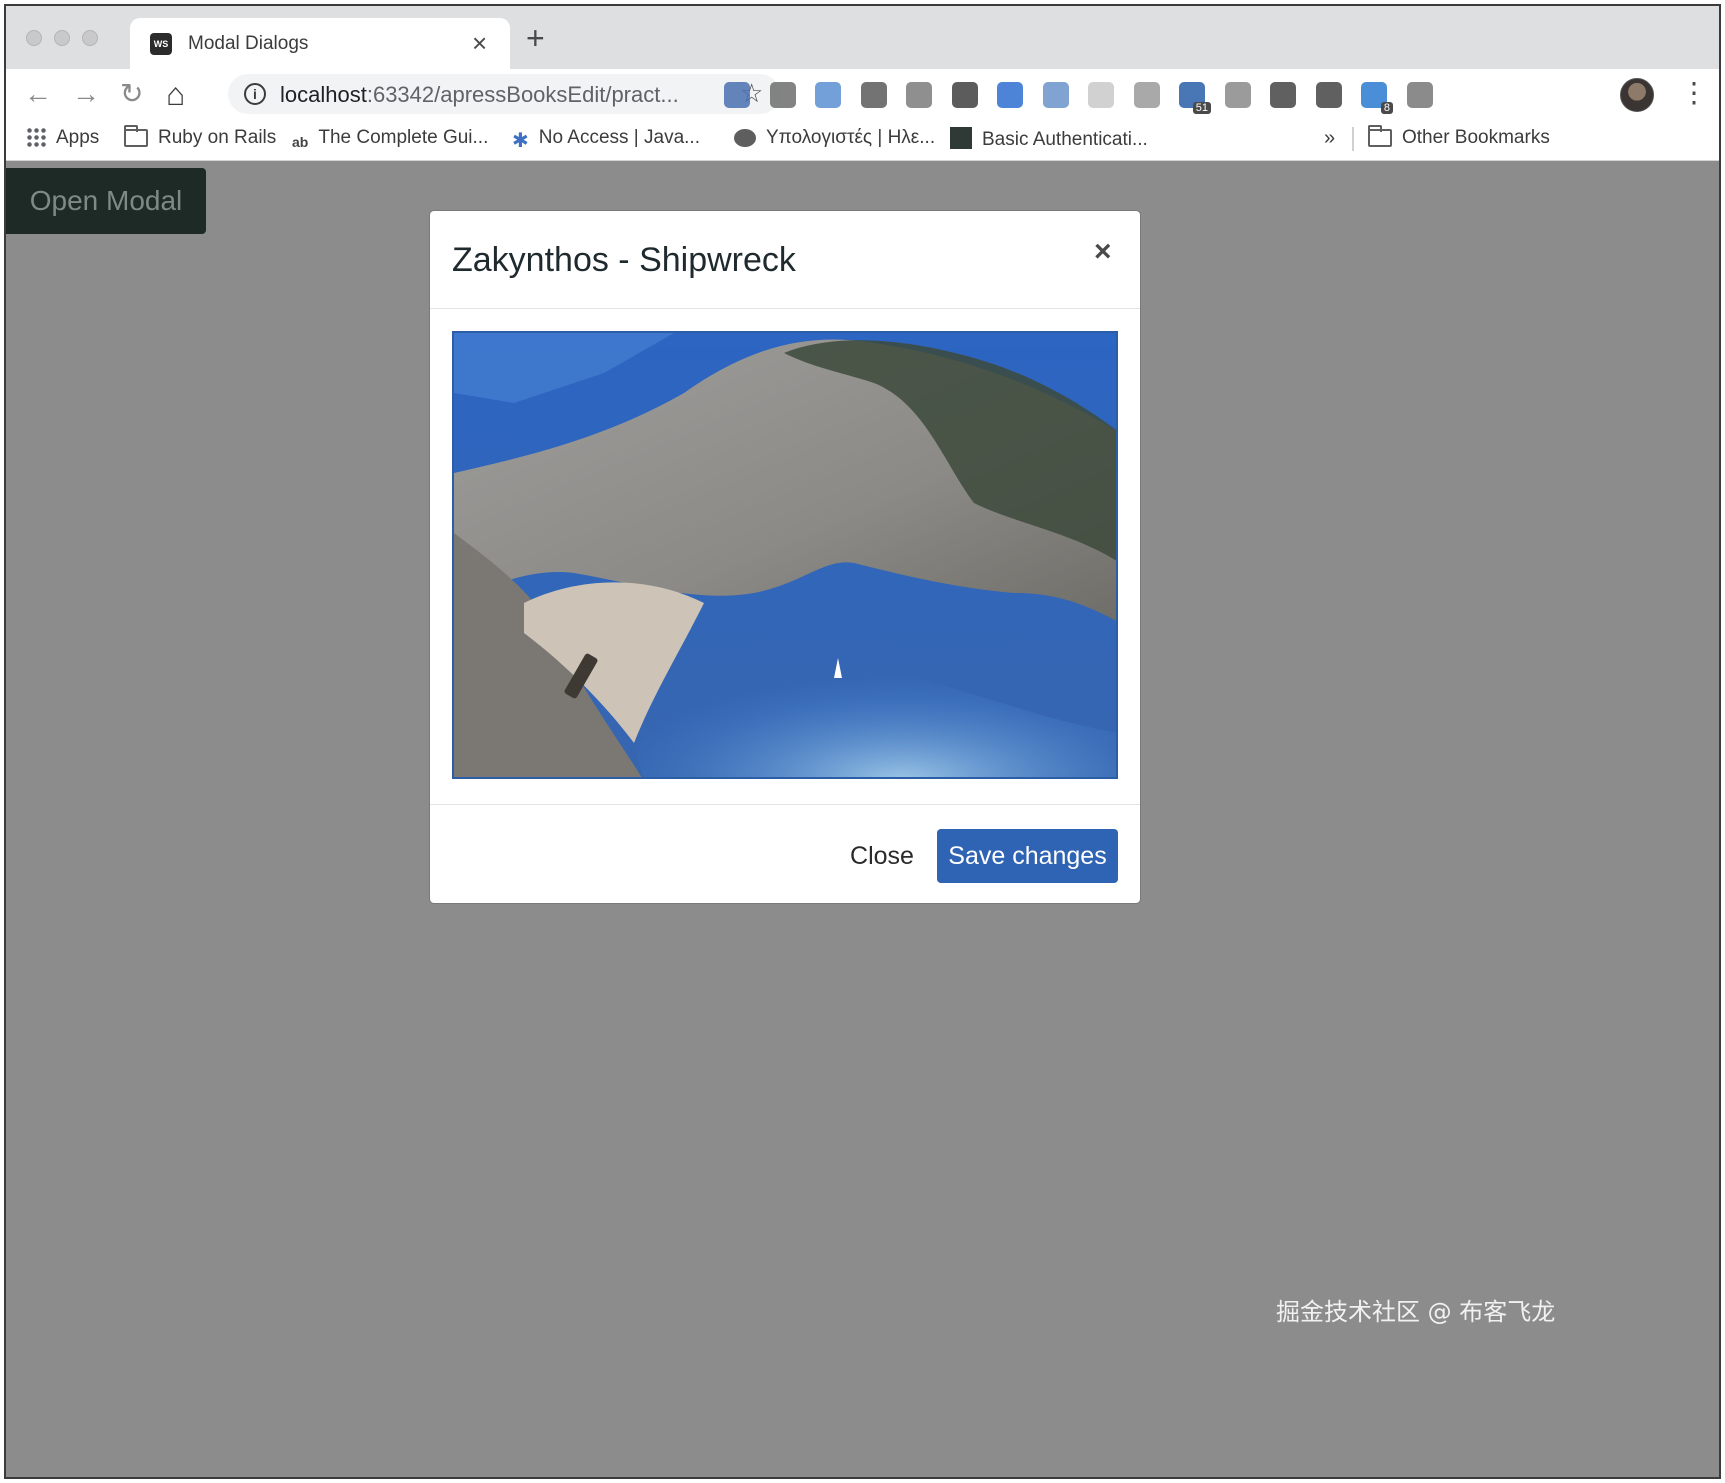  Describe the element at coordinates (86, 94) in the screenshot. I see `forward-button: →` at that location.